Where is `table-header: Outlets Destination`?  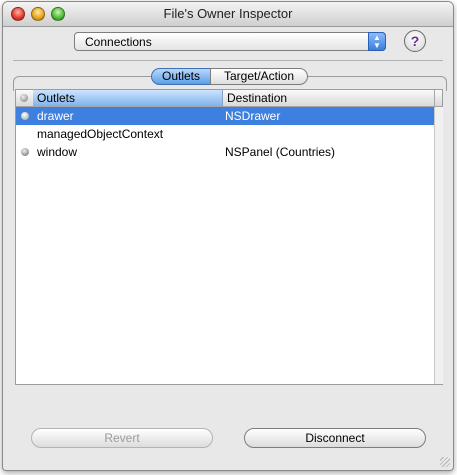
table-header: Outlets Destination is located at coordinates (229, 98).